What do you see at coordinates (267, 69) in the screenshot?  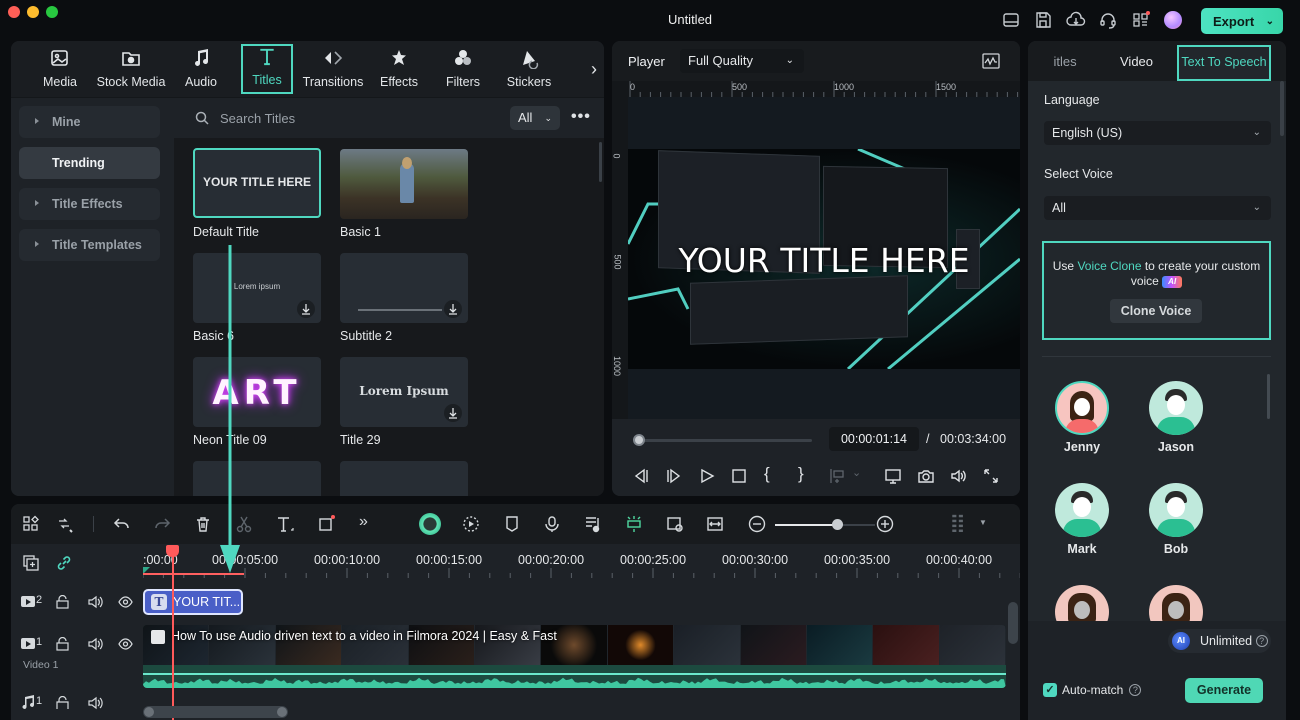 I see `tab-titles: Titles` at bounding box center [267, 69].